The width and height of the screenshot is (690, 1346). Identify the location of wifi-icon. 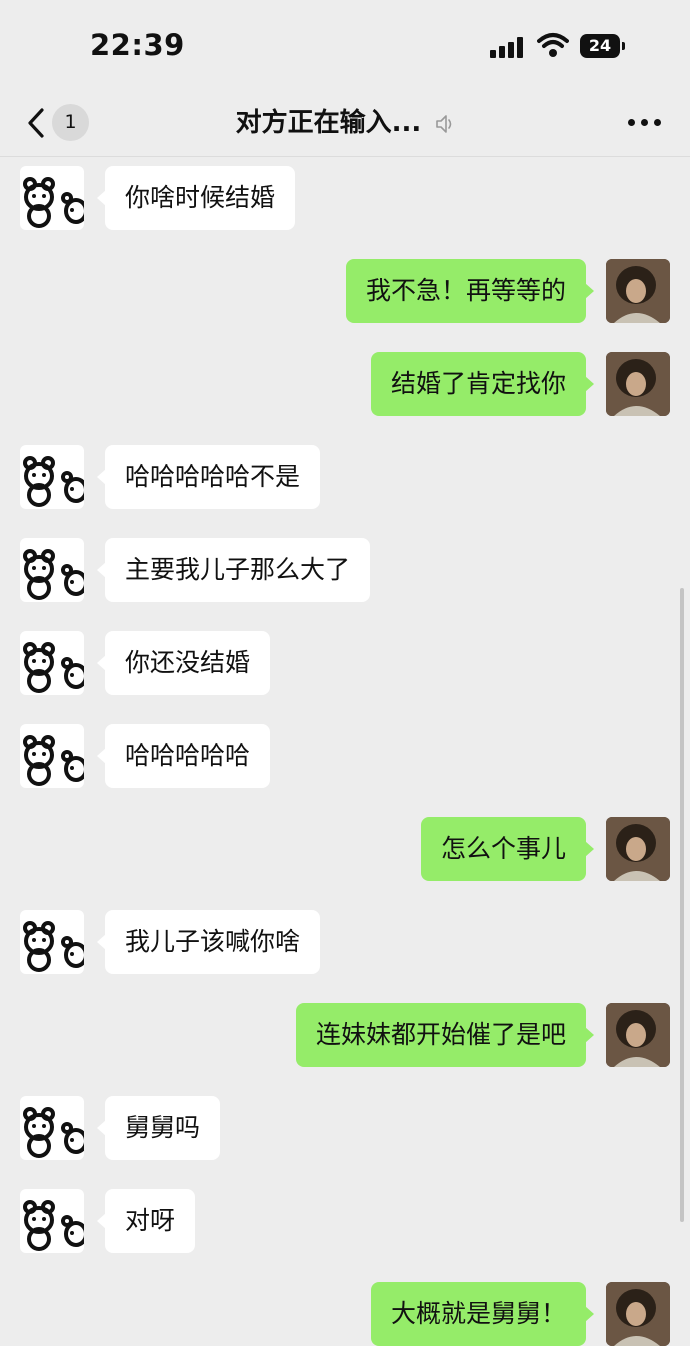
(553, 45).